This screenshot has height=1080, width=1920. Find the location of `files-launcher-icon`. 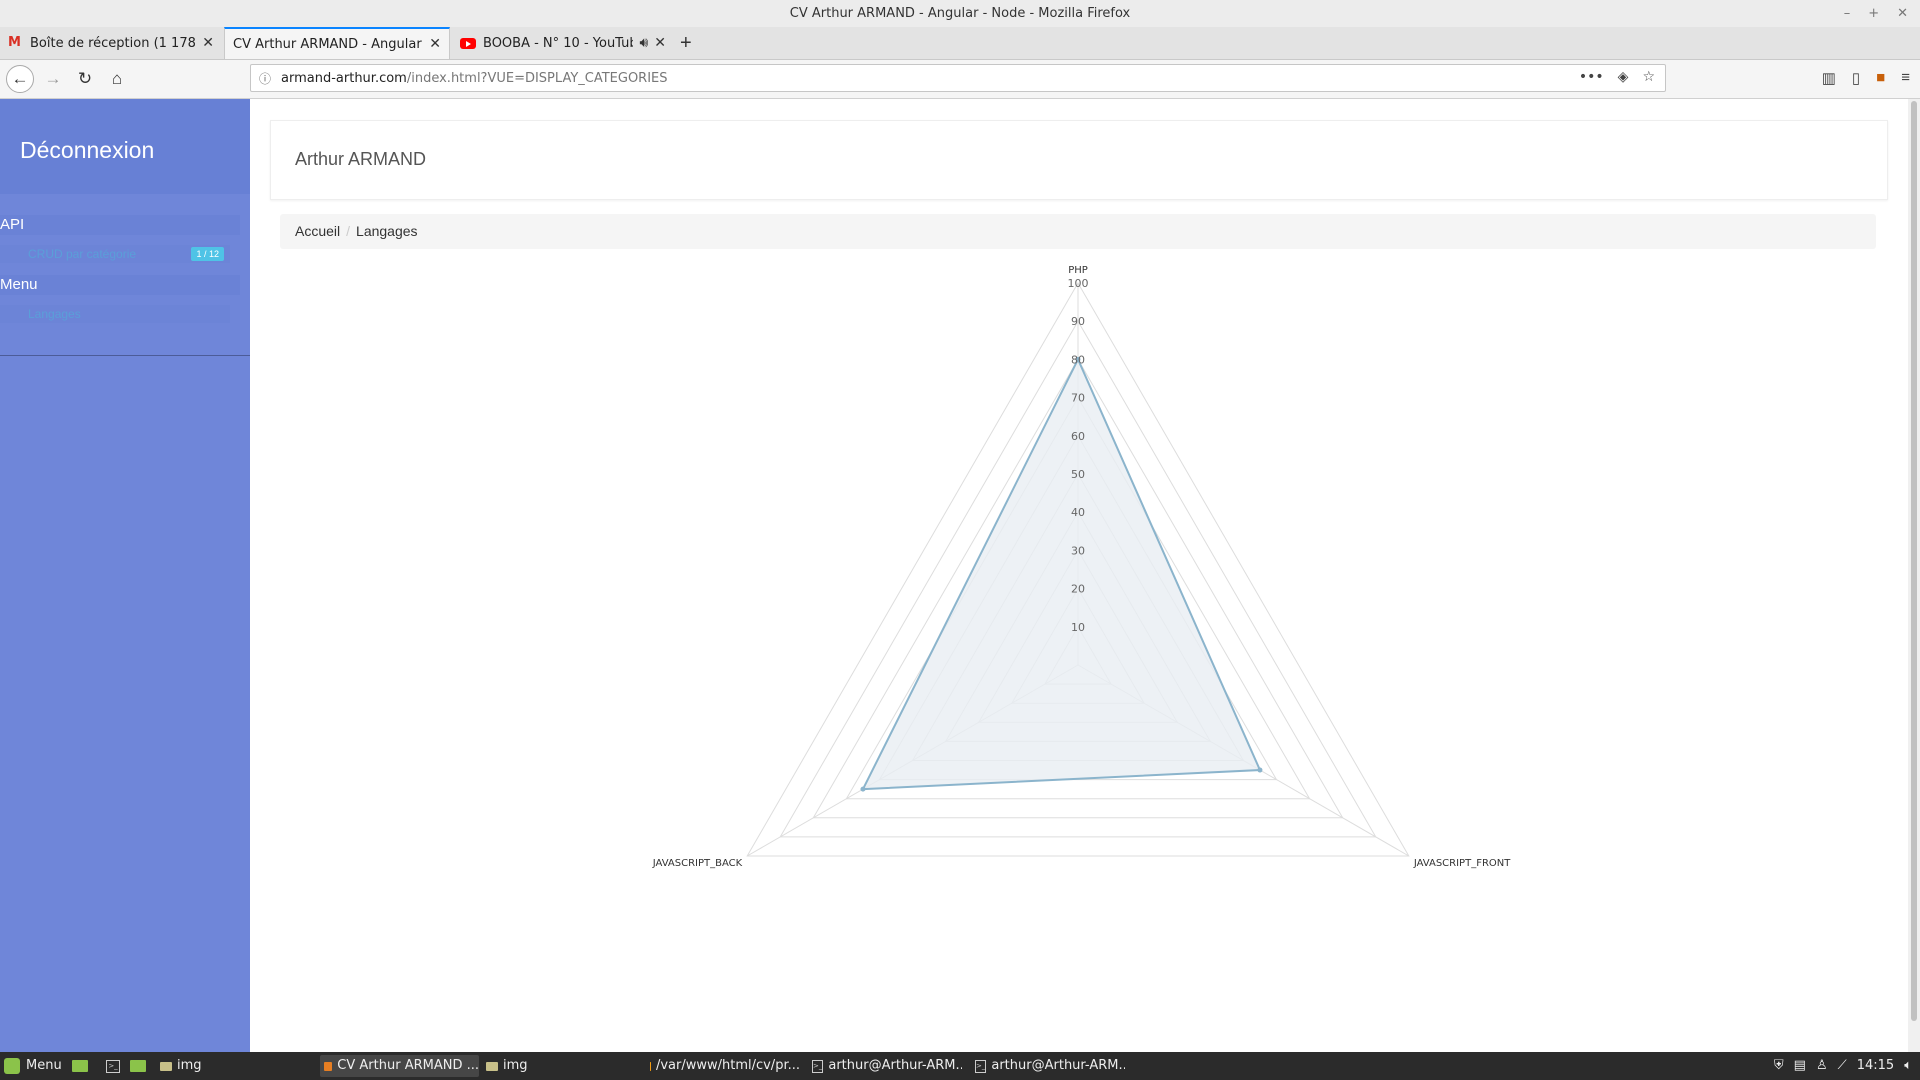

files-launcher-icon is located at coordinates (140, 1066).